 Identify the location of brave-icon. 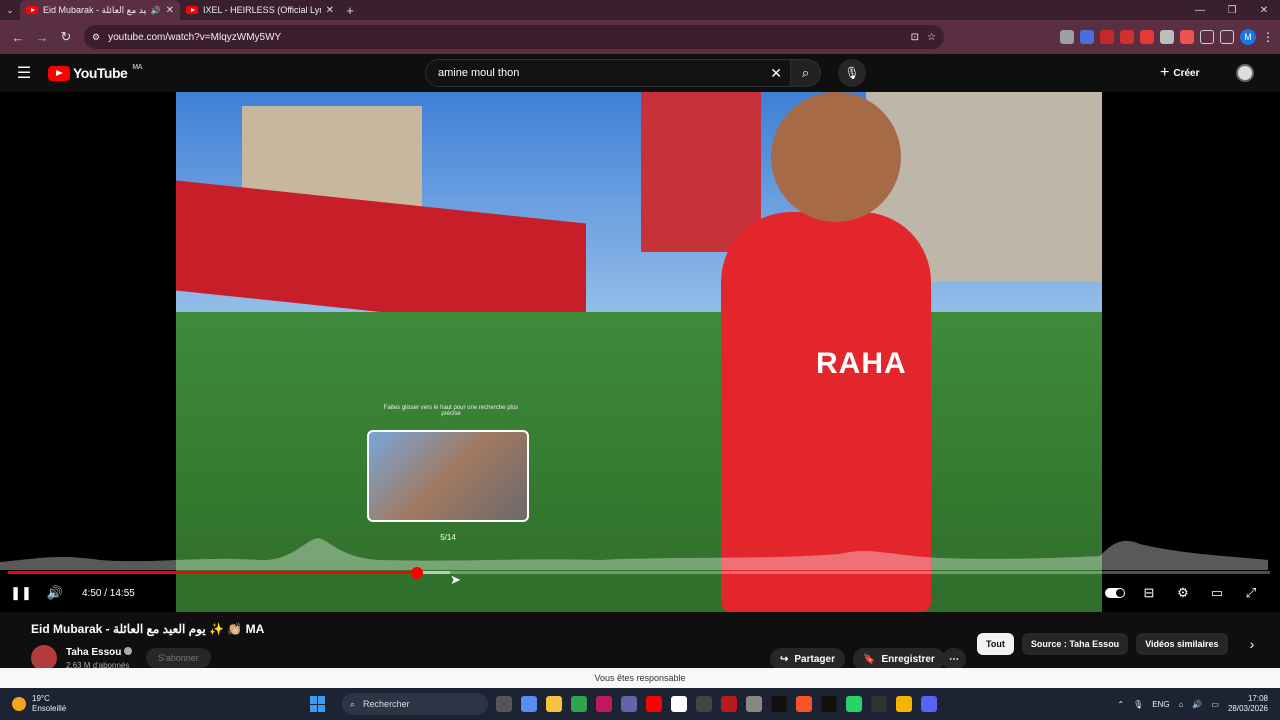
(804, 704).